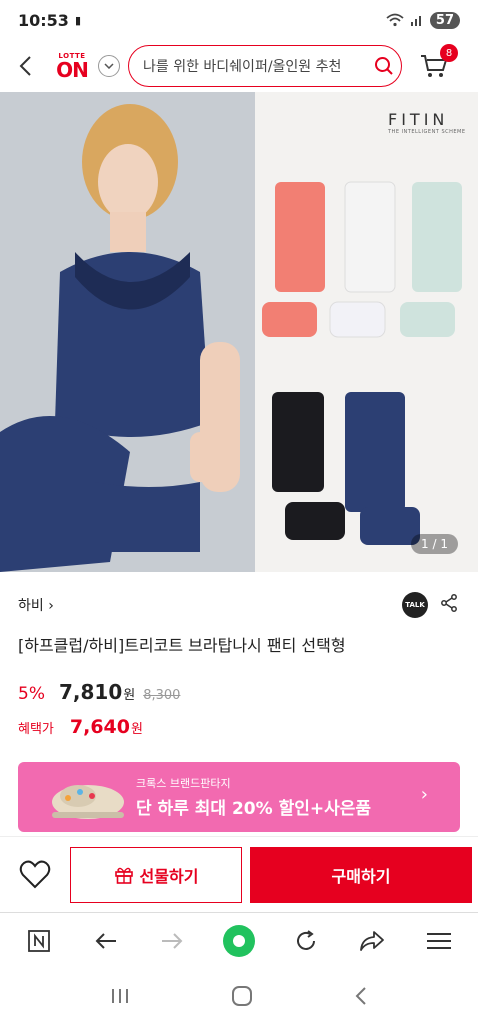 The image size is (478, 1024). What do you see at coordinates (415, 21) in the screenshot?
I see `signal-icon` at bounding box center [415, 21].